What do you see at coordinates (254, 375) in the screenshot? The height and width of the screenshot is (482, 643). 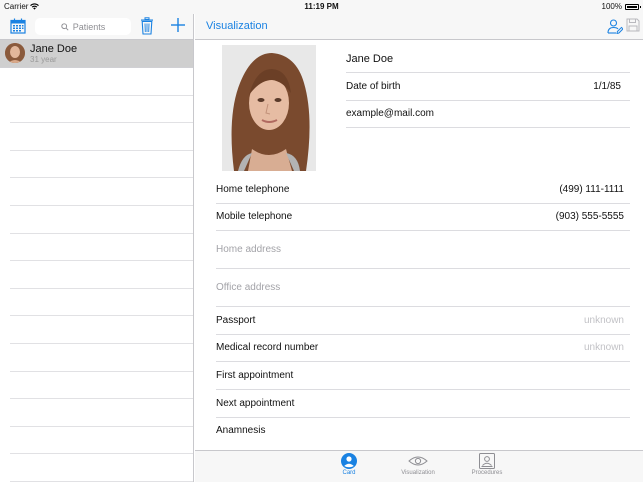 I see `first-appointment-field: First appointment` at bounding box center [254, 375].